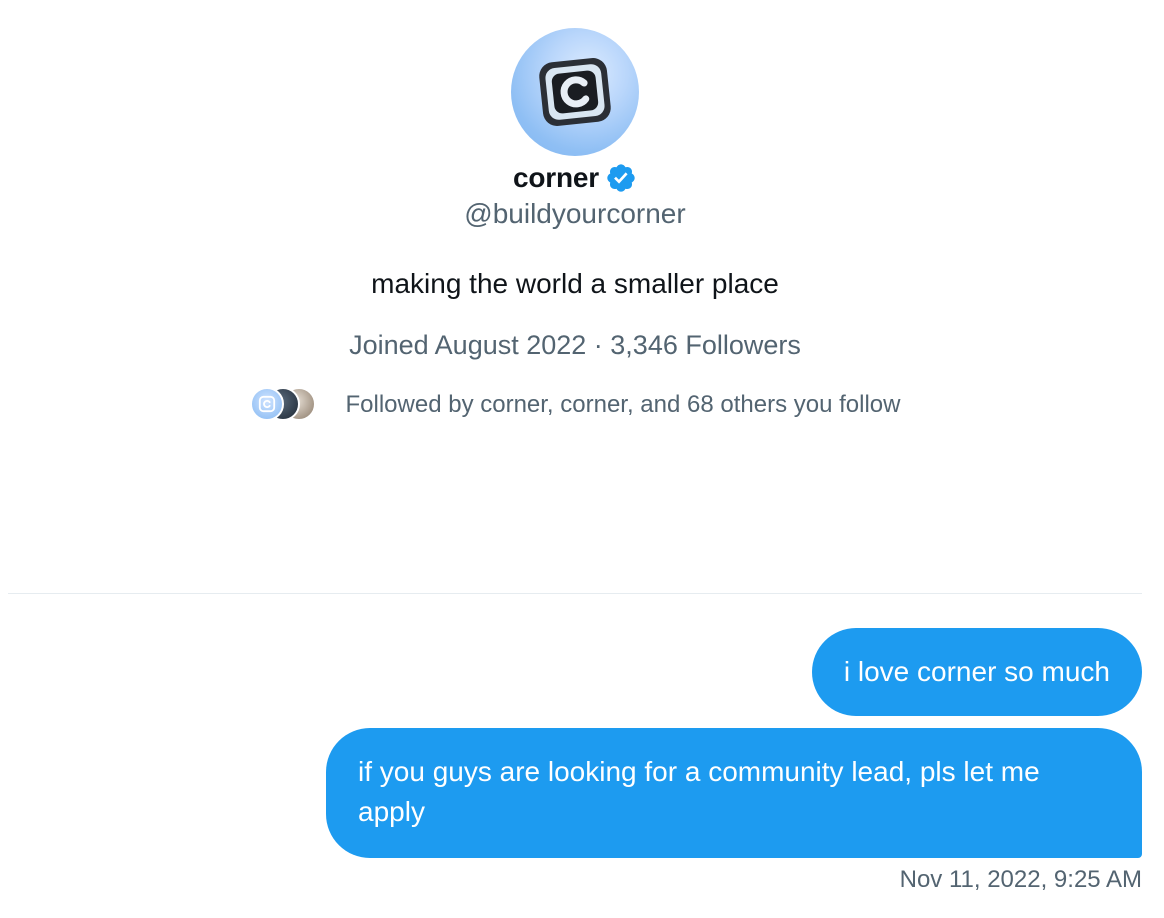 The width and height of the screenshot is (1164, 918). What do you see at coordinates (575, 593) in the screenshot?
I see `divider` at bounding box center [575, 593].